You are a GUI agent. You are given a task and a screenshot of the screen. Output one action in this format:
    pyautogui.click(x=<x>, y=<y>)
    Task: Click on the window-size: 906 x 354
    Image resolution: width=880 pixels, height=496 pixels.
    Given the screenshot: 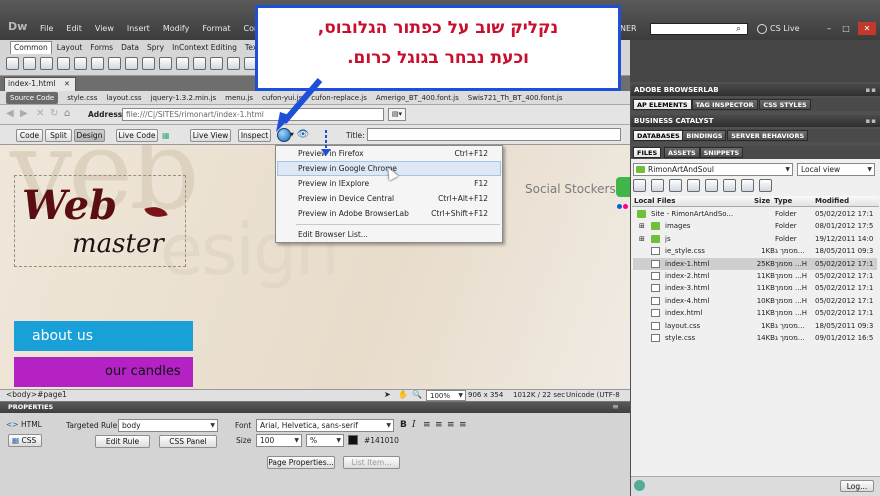 What is the action you would take?
    pyautogui.click(x=485, y=395)
    